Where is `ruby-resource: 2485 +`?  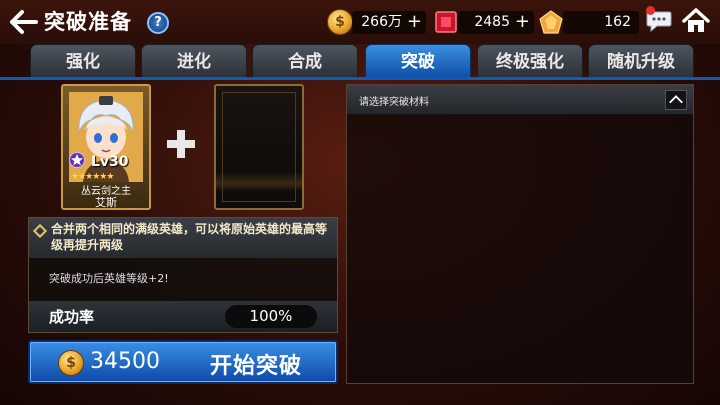
ruby-resource: 2485 + is located at coordinates (496, 22).